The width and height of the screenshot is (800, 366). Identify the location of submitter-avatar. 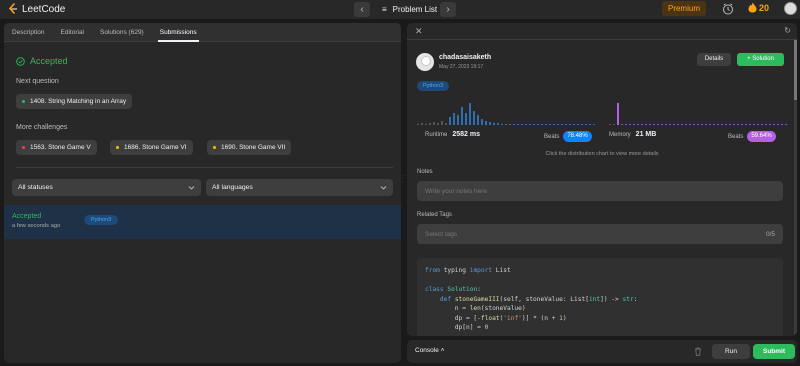
(425, 62).